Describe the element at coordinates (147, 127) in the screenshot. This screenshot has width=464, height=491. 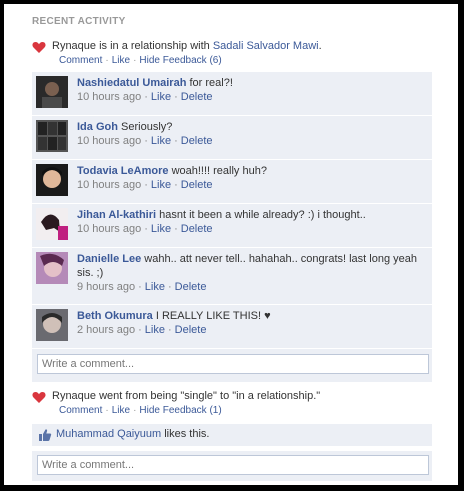
I see `comment-text: Seriously?` at that location.